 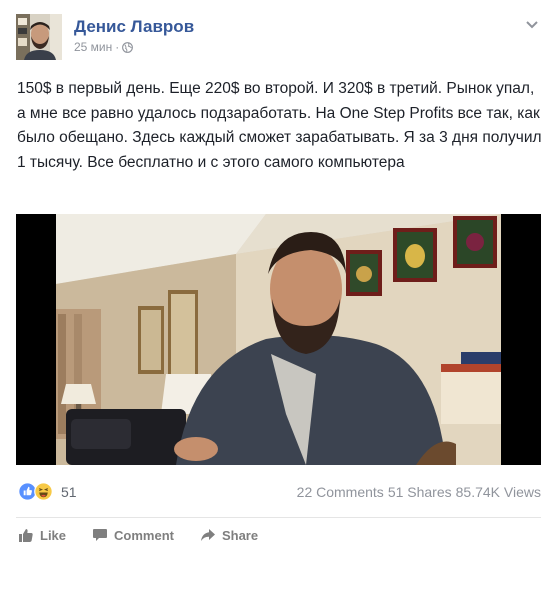 What do you see at coordinates (278, 517) in the screenshot?
I see `divider` at bounding box center [278, 517].